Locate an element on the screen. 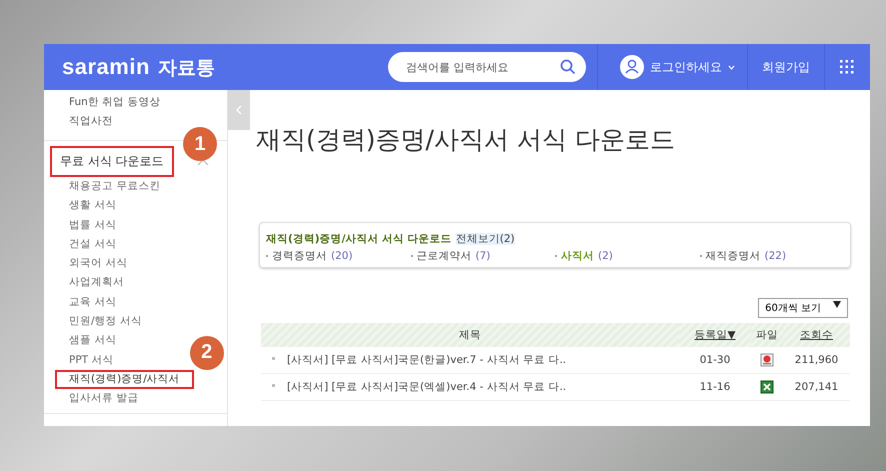  sidebar-item: 샘플 서식 is located at coordinates (92, 341).